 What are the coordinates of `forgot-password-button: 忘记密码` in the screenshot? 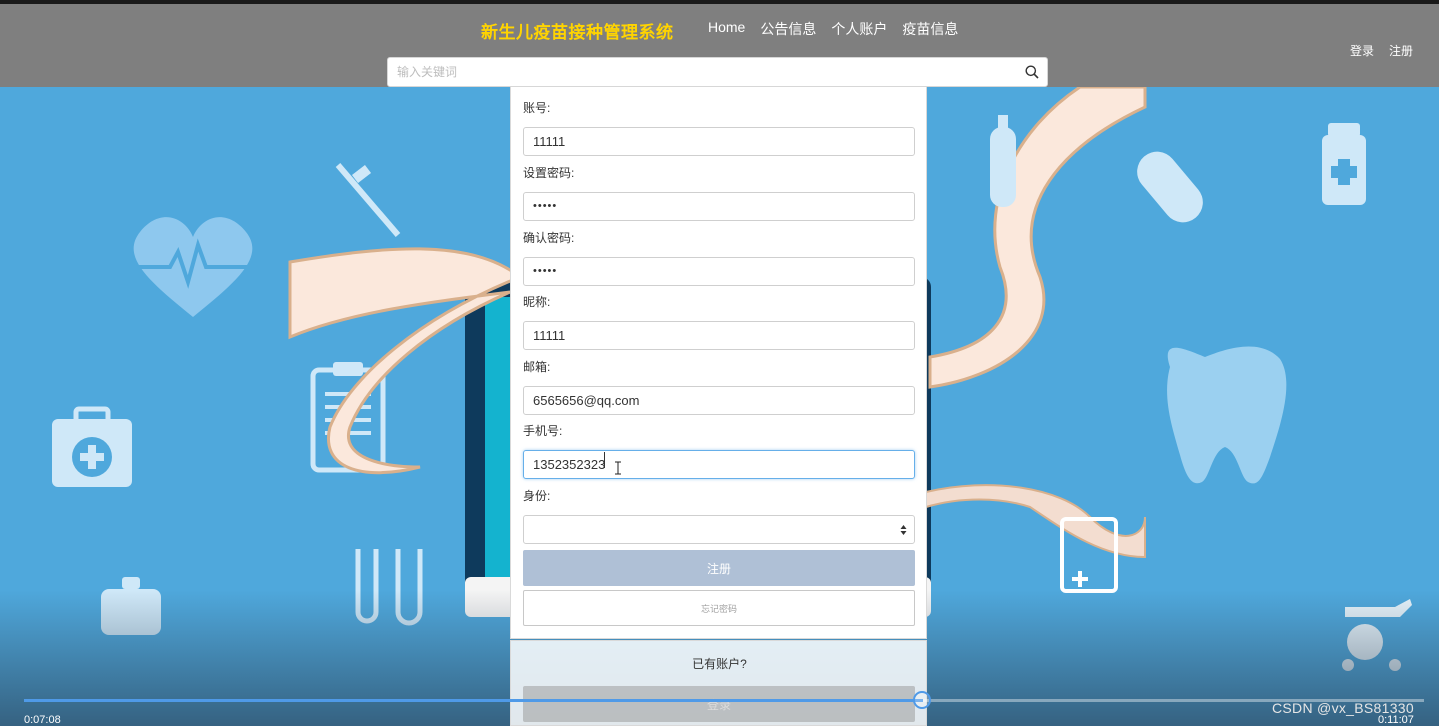 It's located at (719, 608).